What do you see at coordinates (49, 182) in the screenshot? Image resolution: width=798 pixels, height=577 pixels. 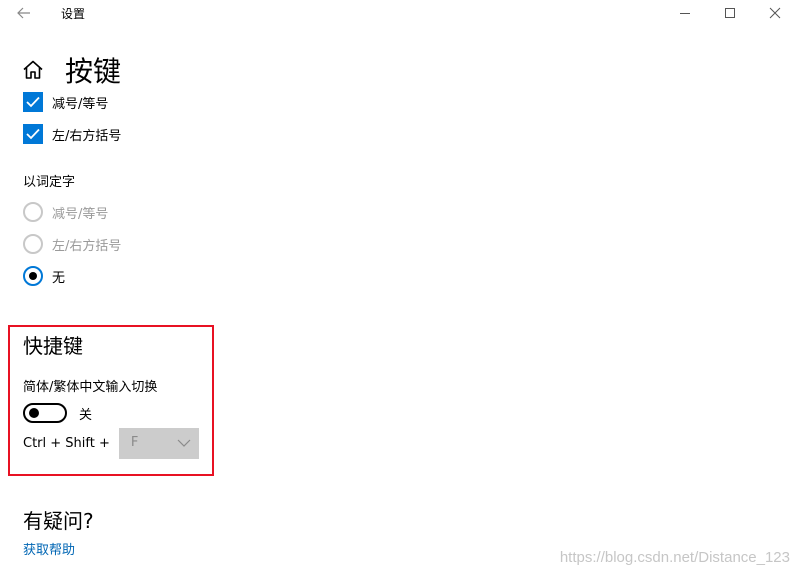 I see `word-select-label: 以词定字` at bounding box center [49, 182].